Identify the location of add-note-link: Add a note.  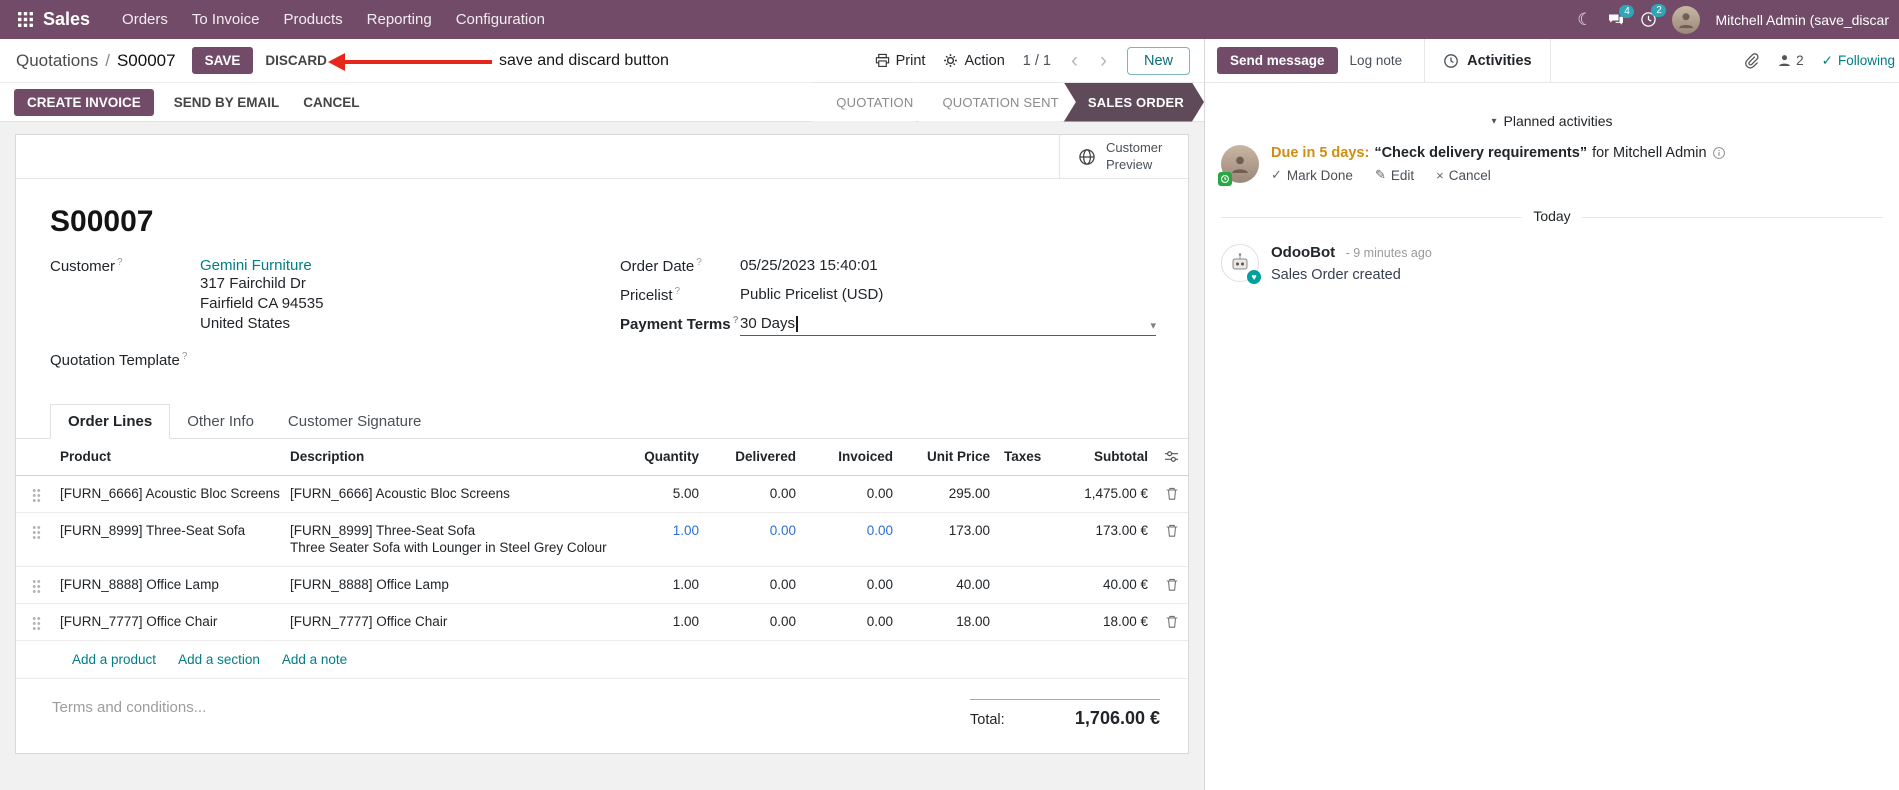
(314, 659).